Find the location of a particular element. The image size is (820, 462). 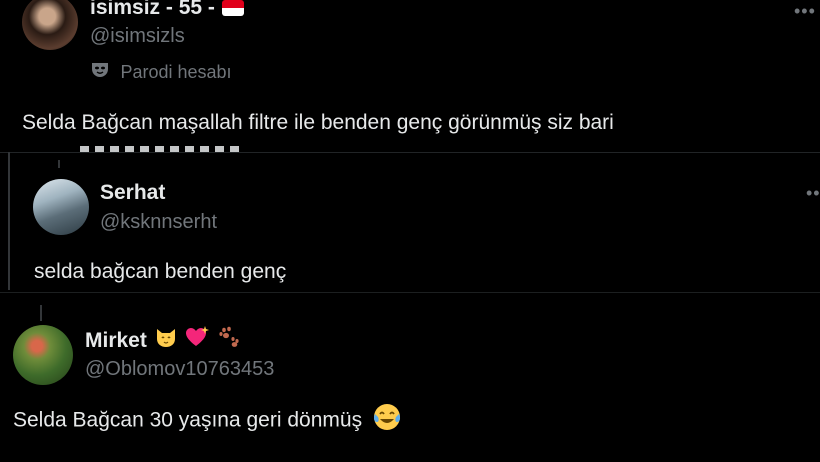

author-line: isimsiz - 55 - is located at coordinates (167, 10).